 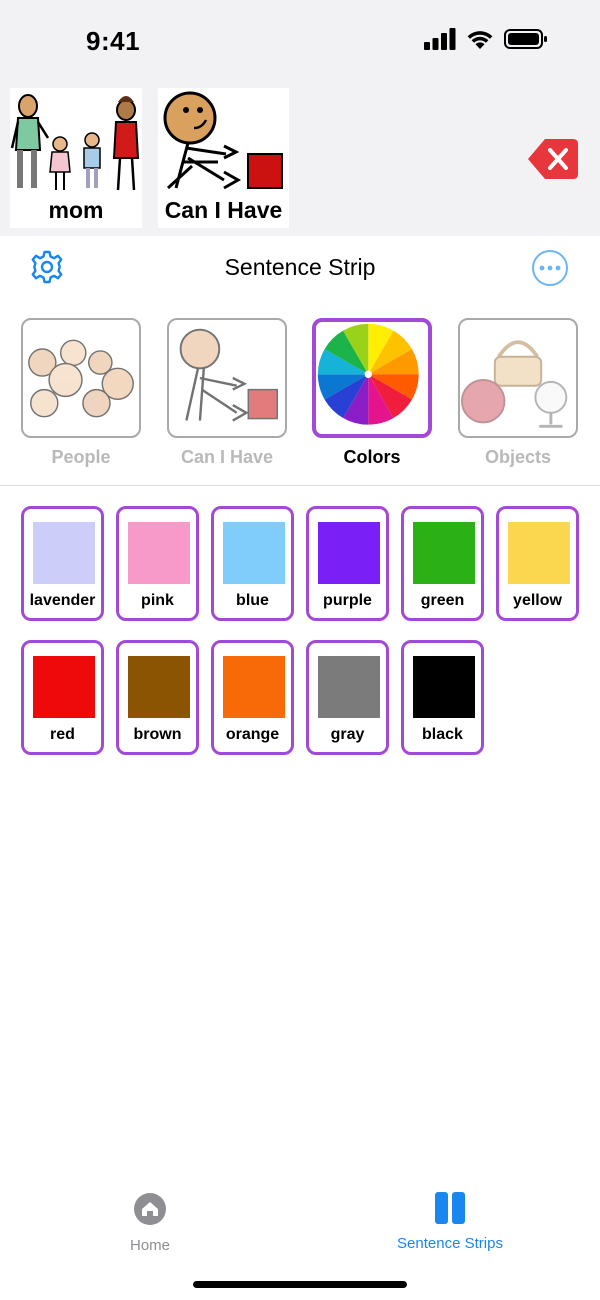 I want to click on color-label: yellow, so click(x=537, y=600).